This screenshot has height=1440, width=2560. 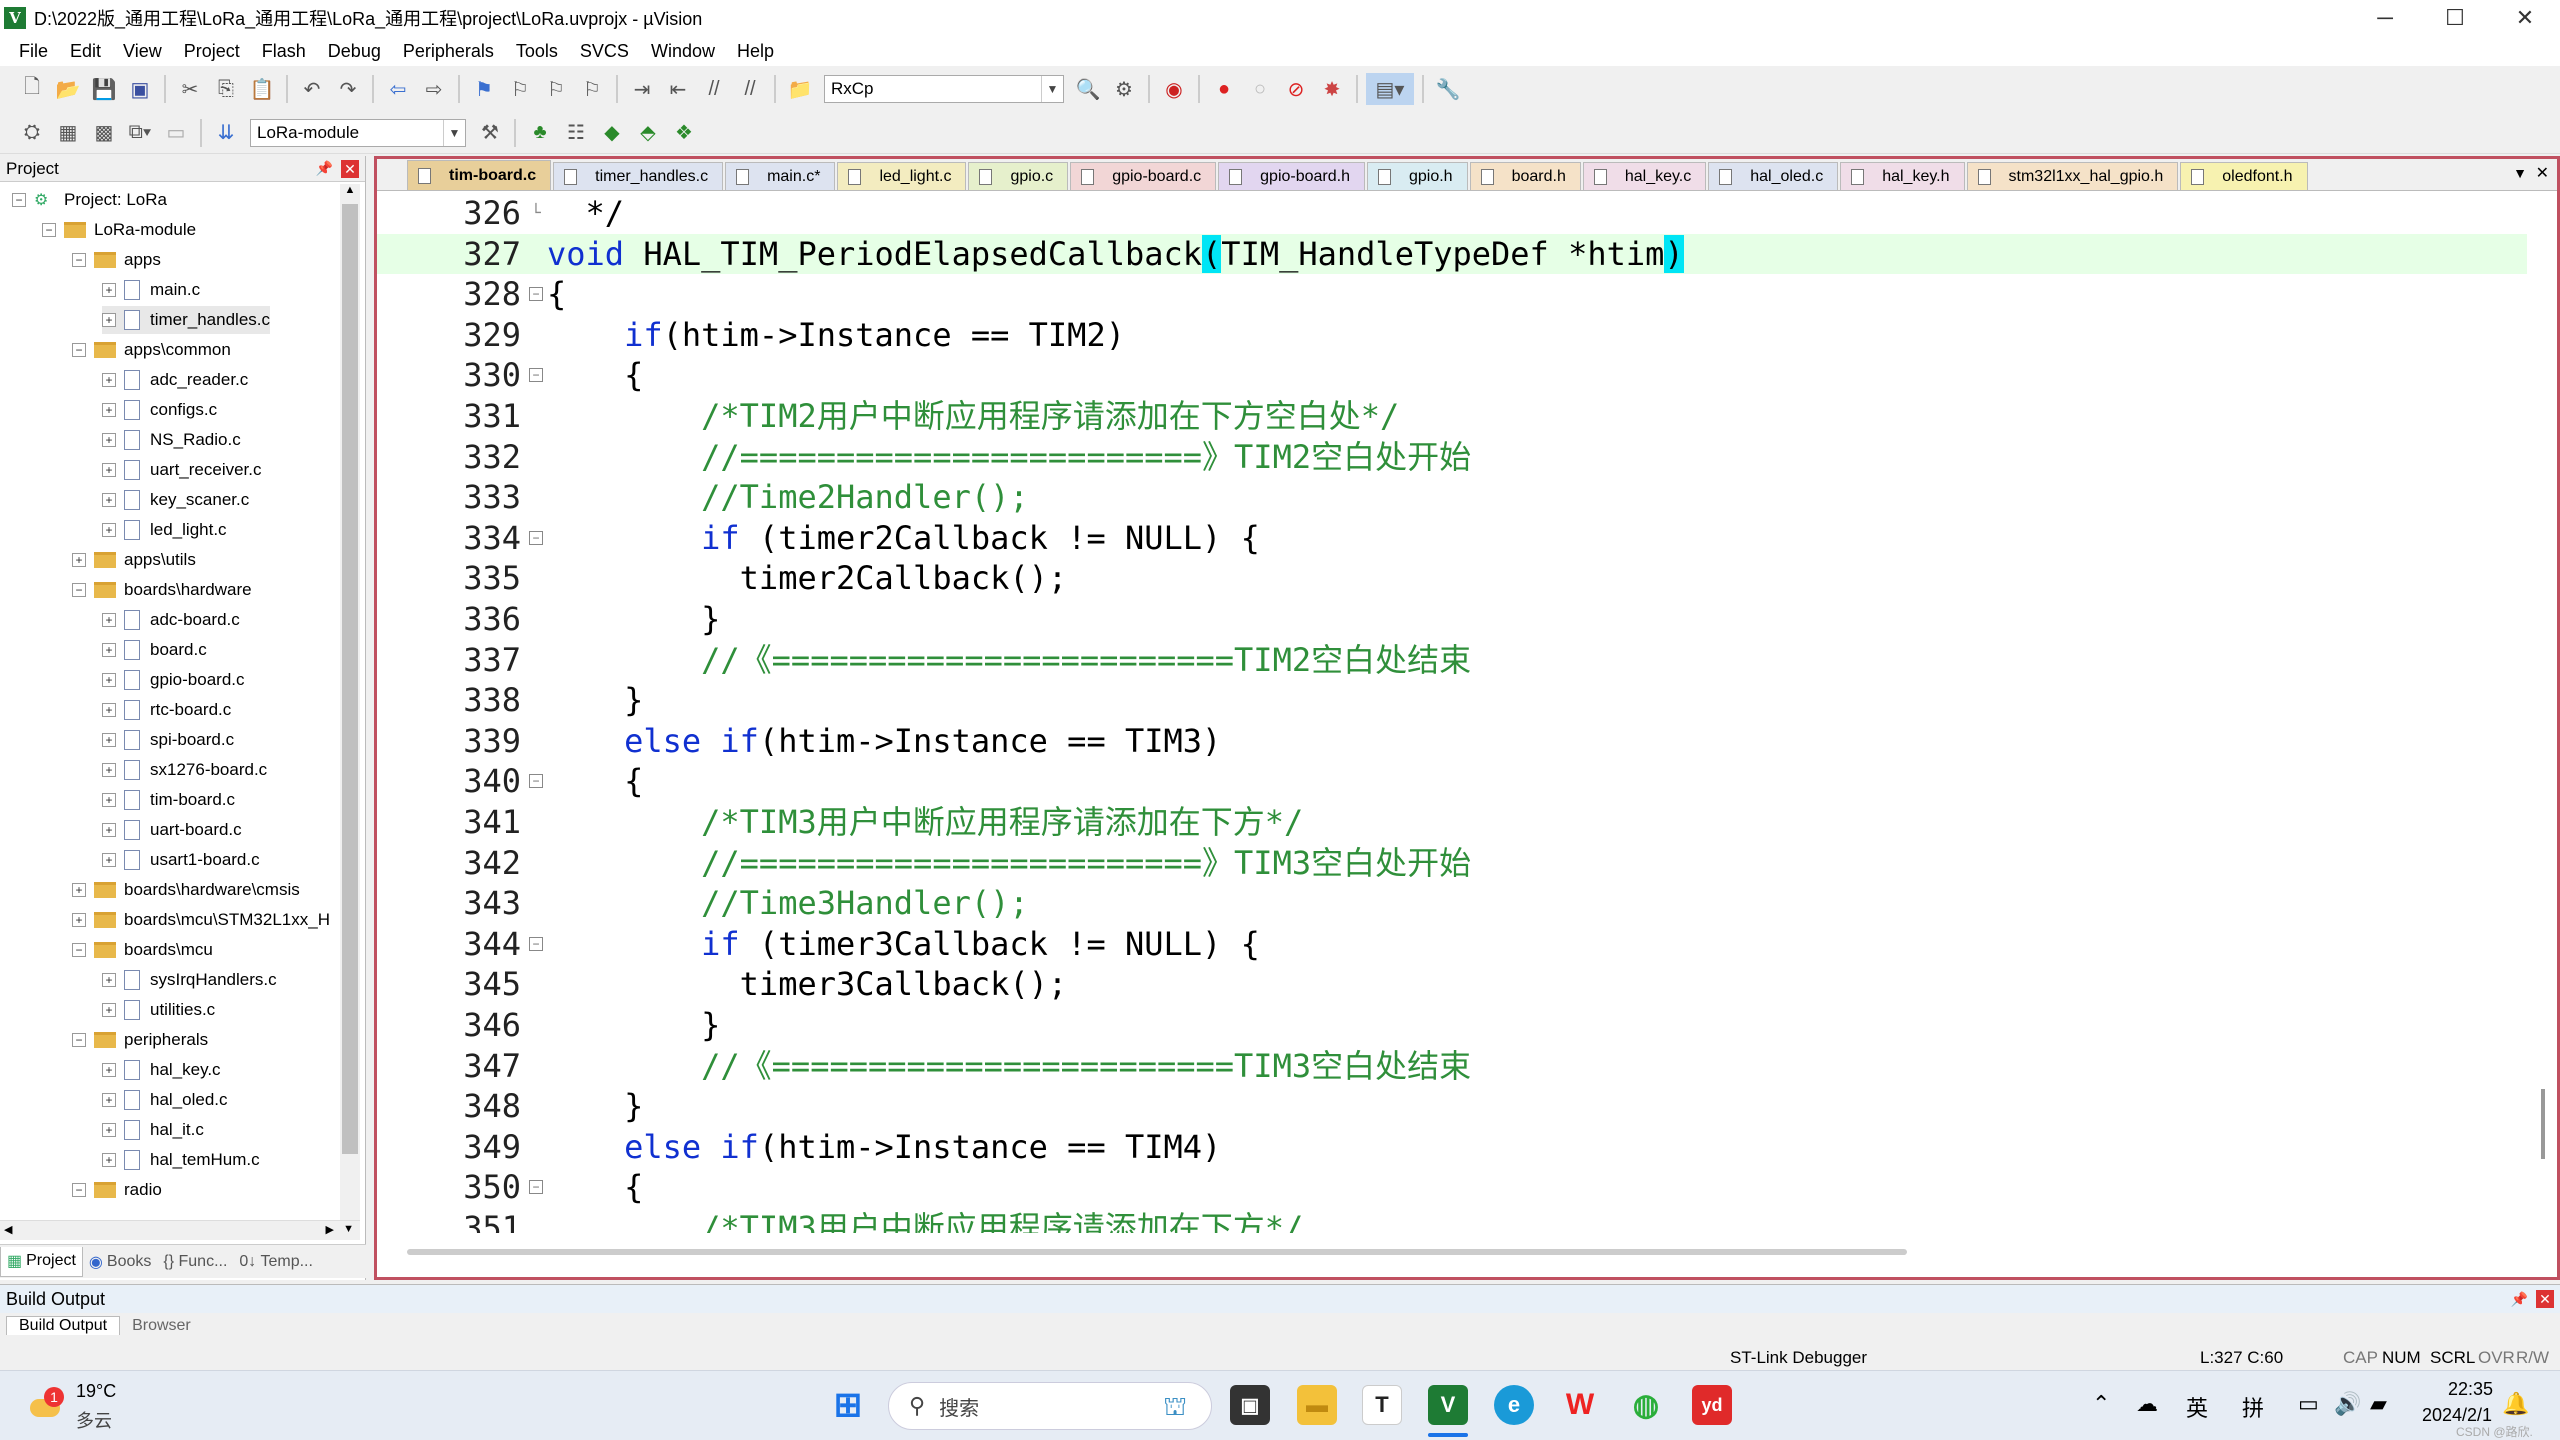 I want to click on save-all-icon: ▣, so click(x=140, y=89).